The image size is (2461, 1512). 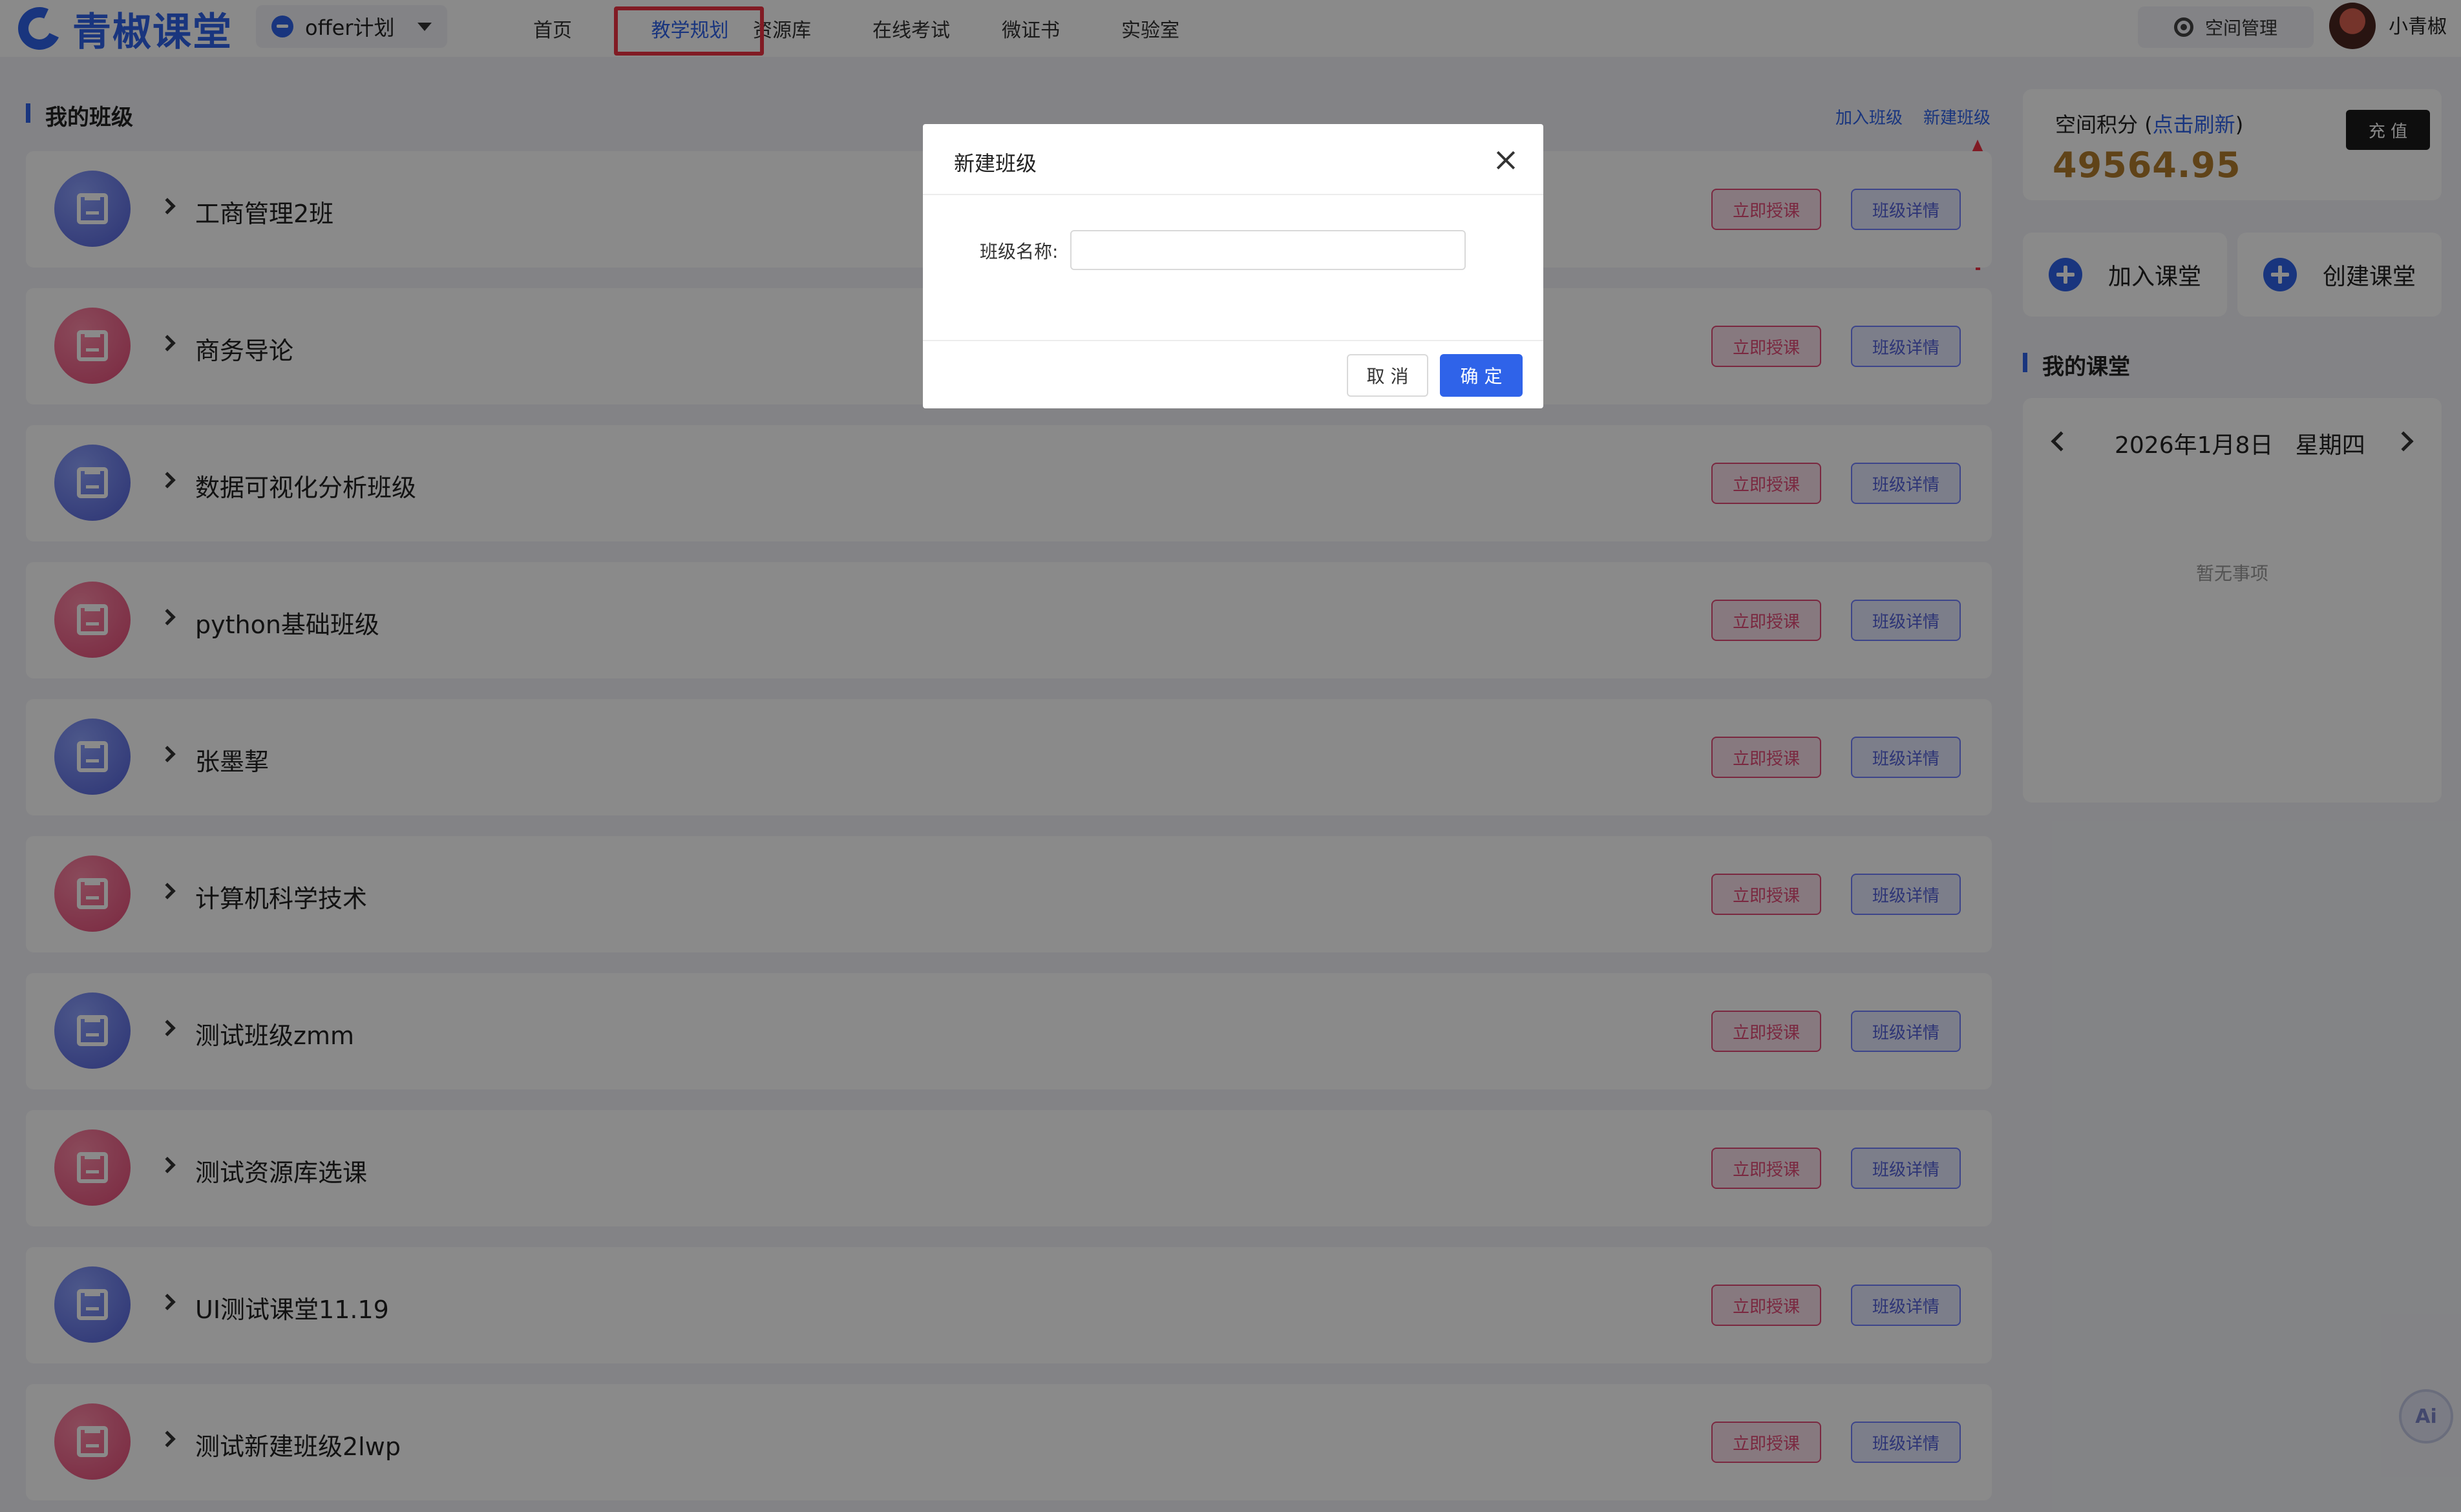 I want to click on cancel-button: 取 消, so click(x=1388, y=376).